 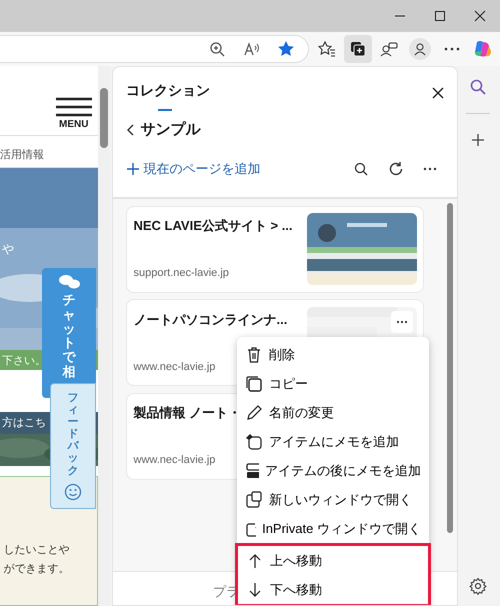 I want to click on info-text: ができます。, so click(x=36, y=569).